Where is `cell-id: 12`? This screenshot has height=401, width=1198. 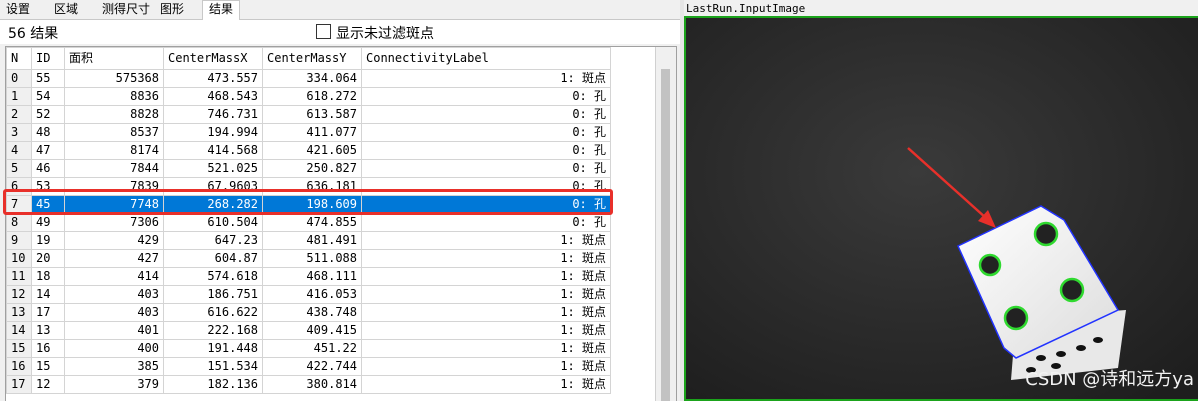
cell-id: 12 is located at coordinates (48, 384).